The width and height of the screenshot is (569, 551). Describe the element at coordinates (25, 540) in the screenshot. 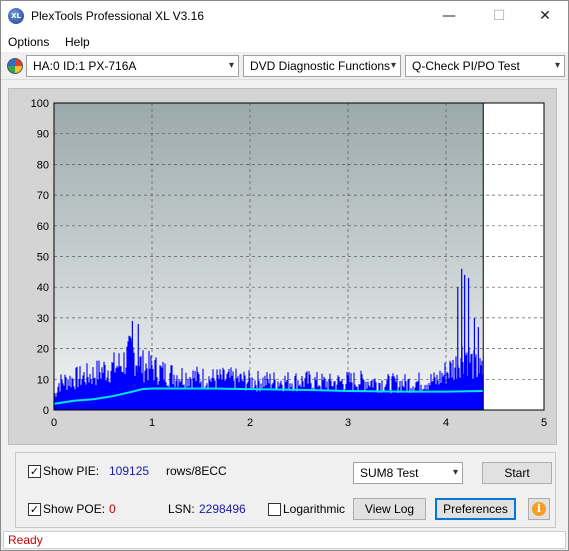

I see `status-text: Ready` at that location.